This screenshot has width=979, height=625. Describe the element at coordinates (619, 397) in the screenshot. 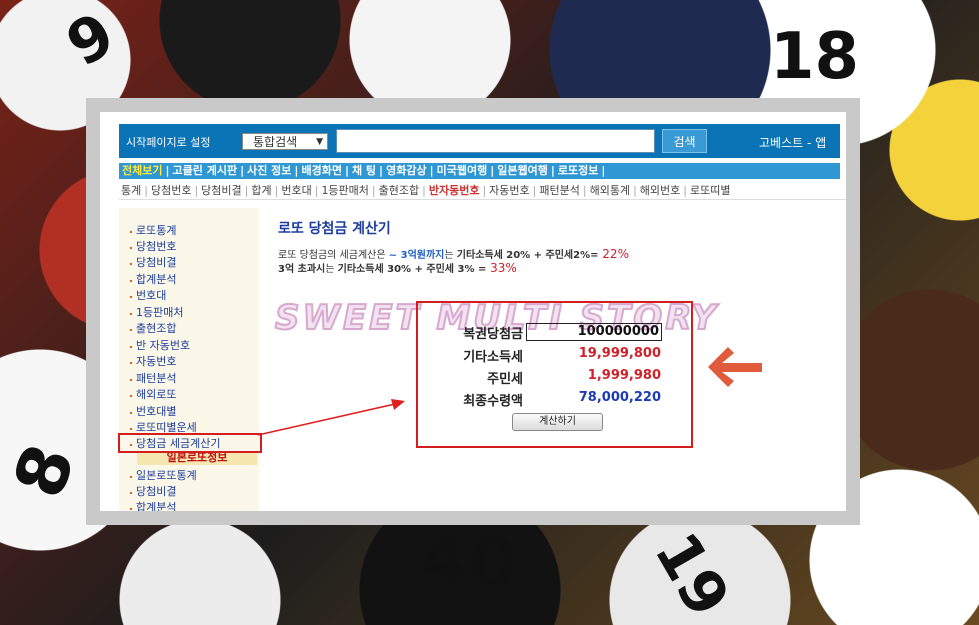

I see `final-amount-value: 78,000,220` at that location.